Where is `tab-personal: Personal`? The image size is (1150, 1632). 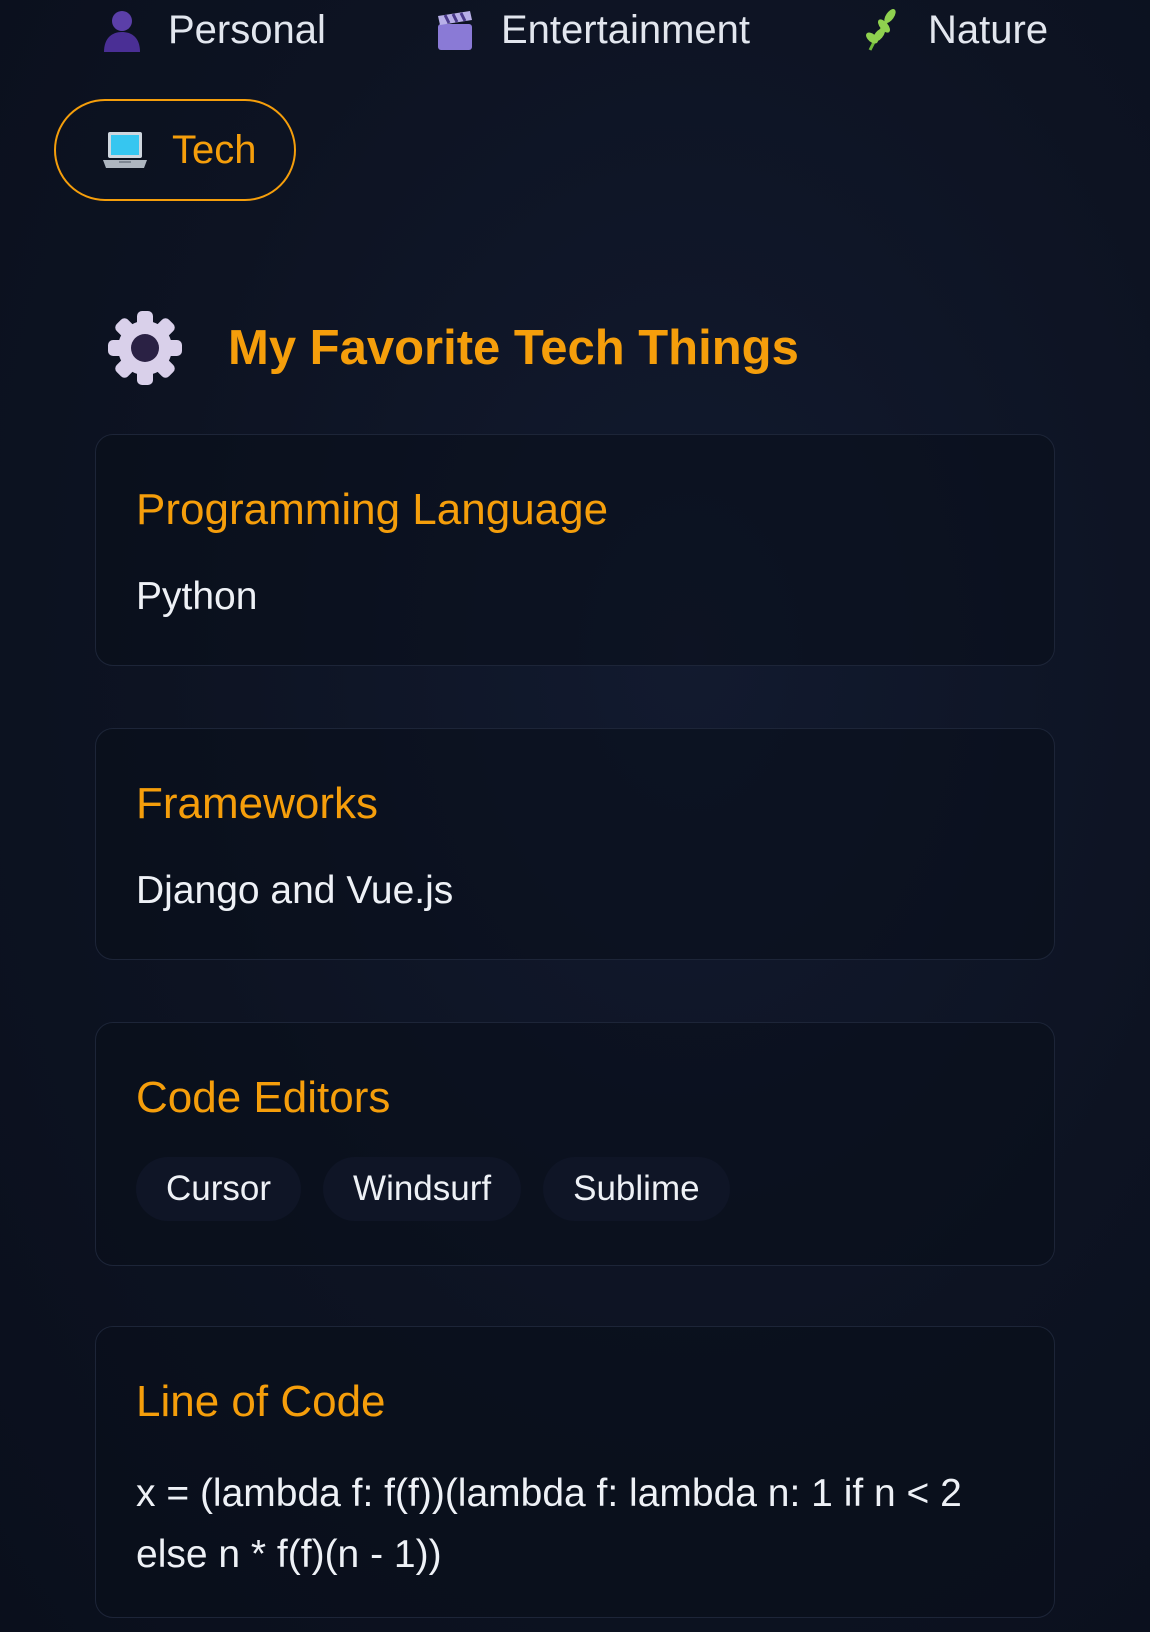
tab-personal: Personal is located at coordinates (213, 30).